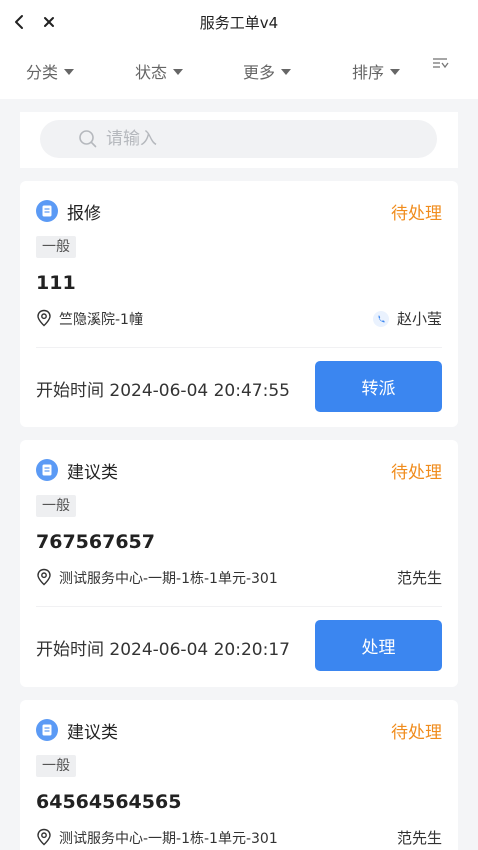 The height and width of the screenshot is (850, 478). What do you see at coordinates (259, 72) in the screenshot?
I see `filter-more-label: 更多` at bounding box center [259, 72].